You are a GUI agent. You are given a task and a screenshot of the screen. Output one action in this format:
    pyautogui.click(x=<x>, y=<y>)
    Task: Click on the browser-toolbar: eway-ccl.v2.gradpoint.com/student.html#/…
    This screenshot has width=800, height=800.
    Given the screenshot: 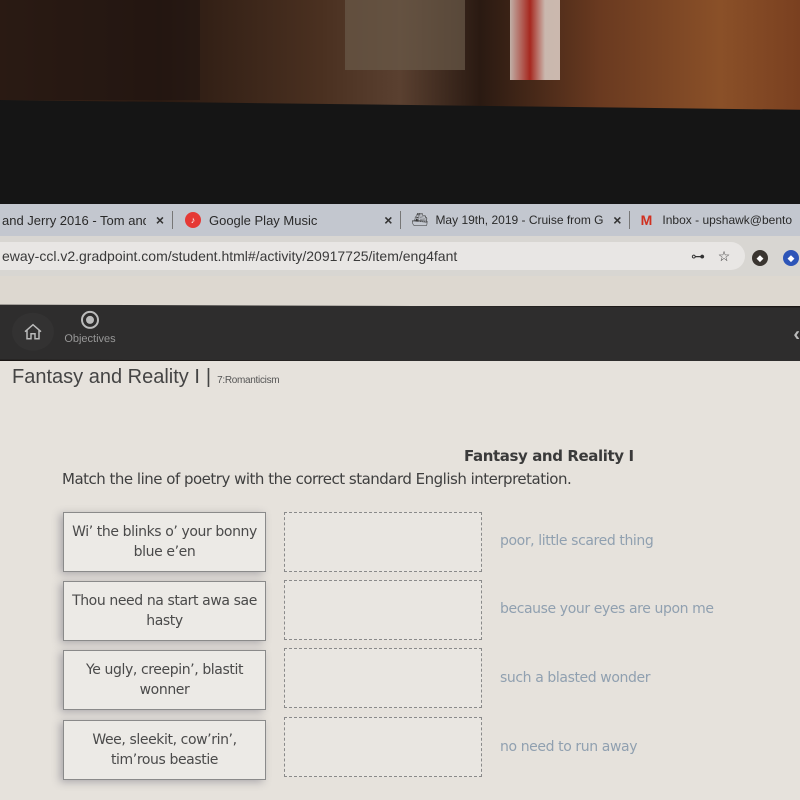 What is the action you would take?
    pyautogui.click(x=400, y=256)
    